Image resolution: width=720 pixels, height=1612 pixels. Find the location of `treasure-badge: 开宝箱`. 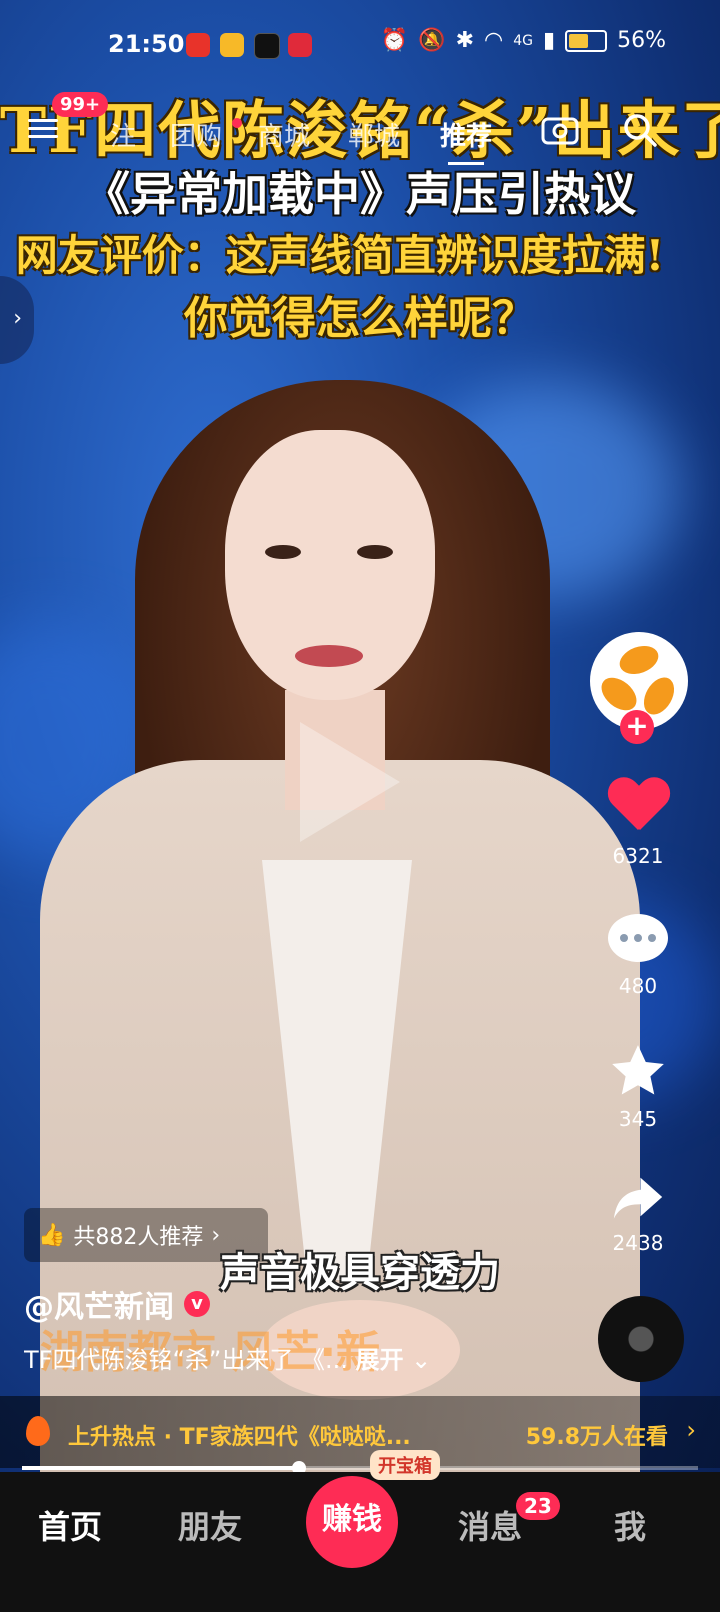

treasure-badge: 开宝箱 is located at coordinates (405, 1465).